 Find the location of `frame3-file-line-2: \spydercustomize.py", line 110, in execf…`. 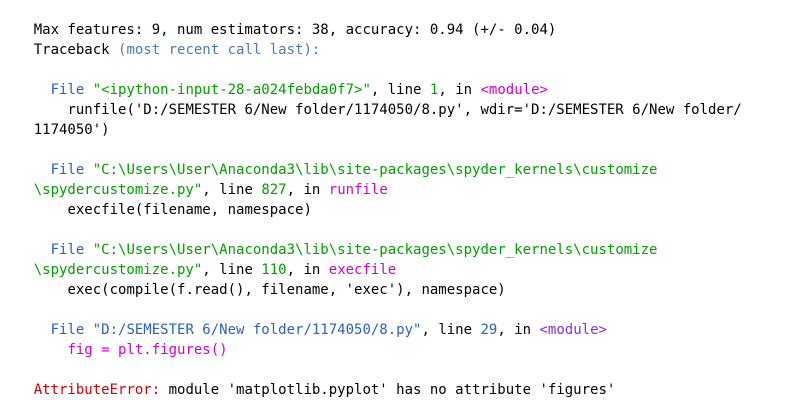

frame3-file-line-2: \spydercustomize.py", line 110, in execf… is located at coordinates (198, 259).